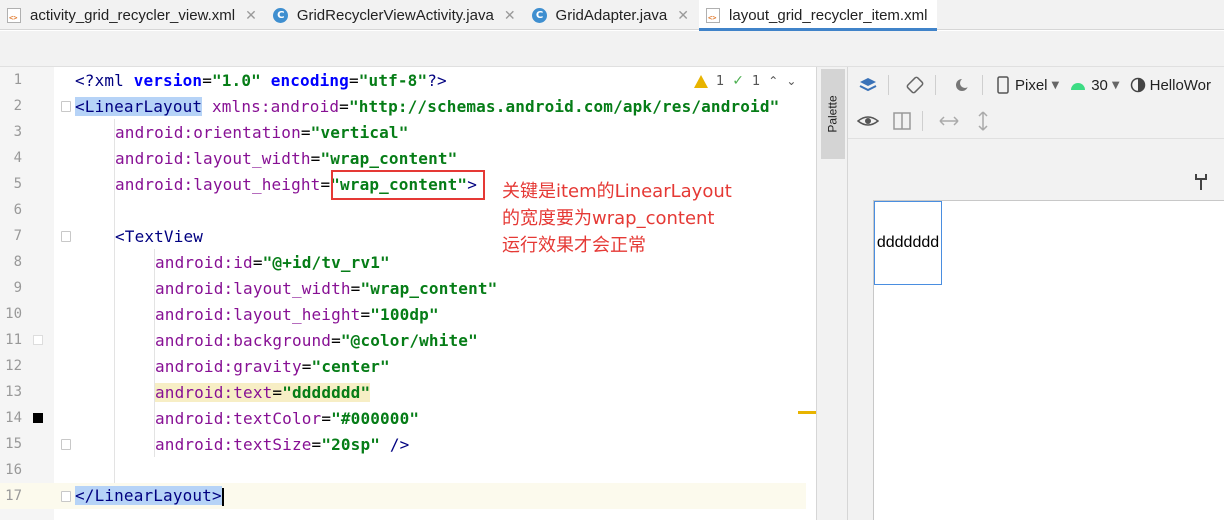 The width and height of the screenshot is (1224, 520). I want to click on line-number: 16, so click(13, 470).